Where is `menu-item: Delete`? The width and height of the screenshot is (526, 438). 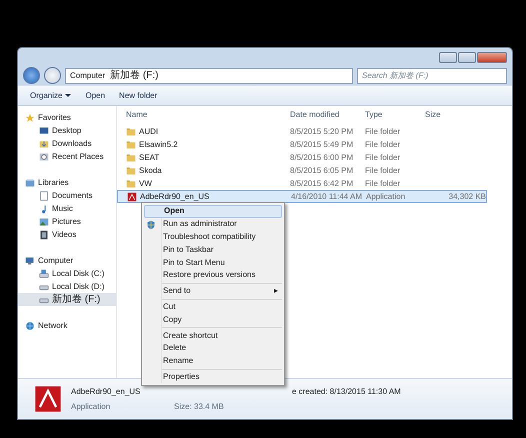 menu-item: Delete is located at coordinates (213, 348).